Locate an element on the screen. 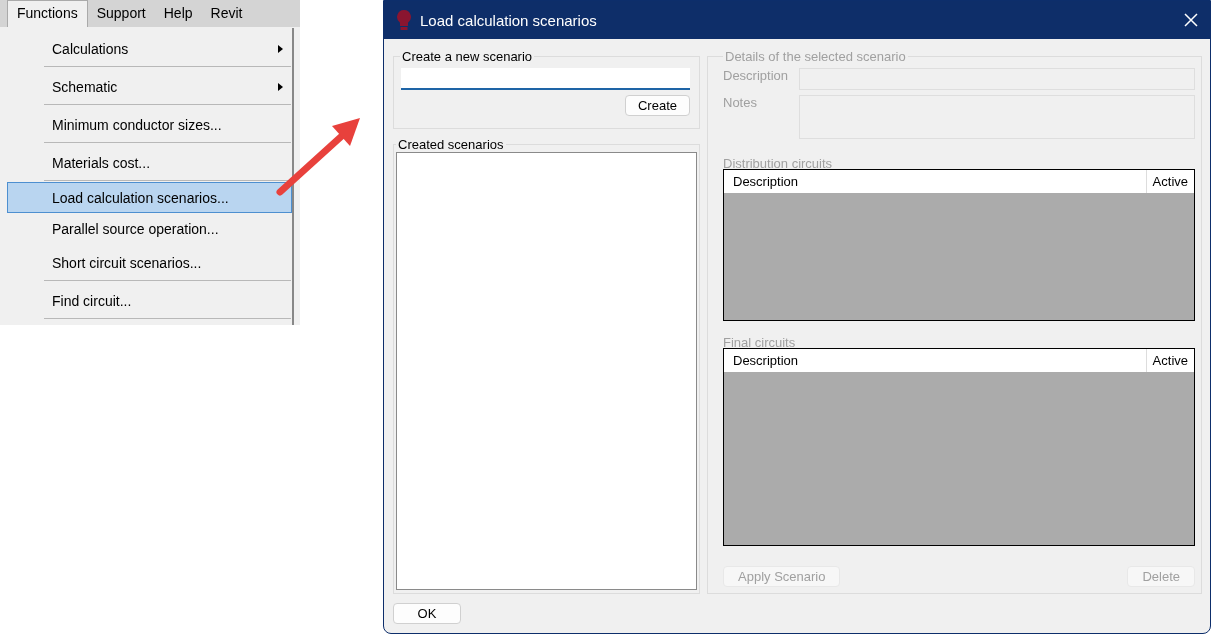 The width and height of the screenshot is (1211, 634). table-title: Final circuits is located at coordinates (760, 342).